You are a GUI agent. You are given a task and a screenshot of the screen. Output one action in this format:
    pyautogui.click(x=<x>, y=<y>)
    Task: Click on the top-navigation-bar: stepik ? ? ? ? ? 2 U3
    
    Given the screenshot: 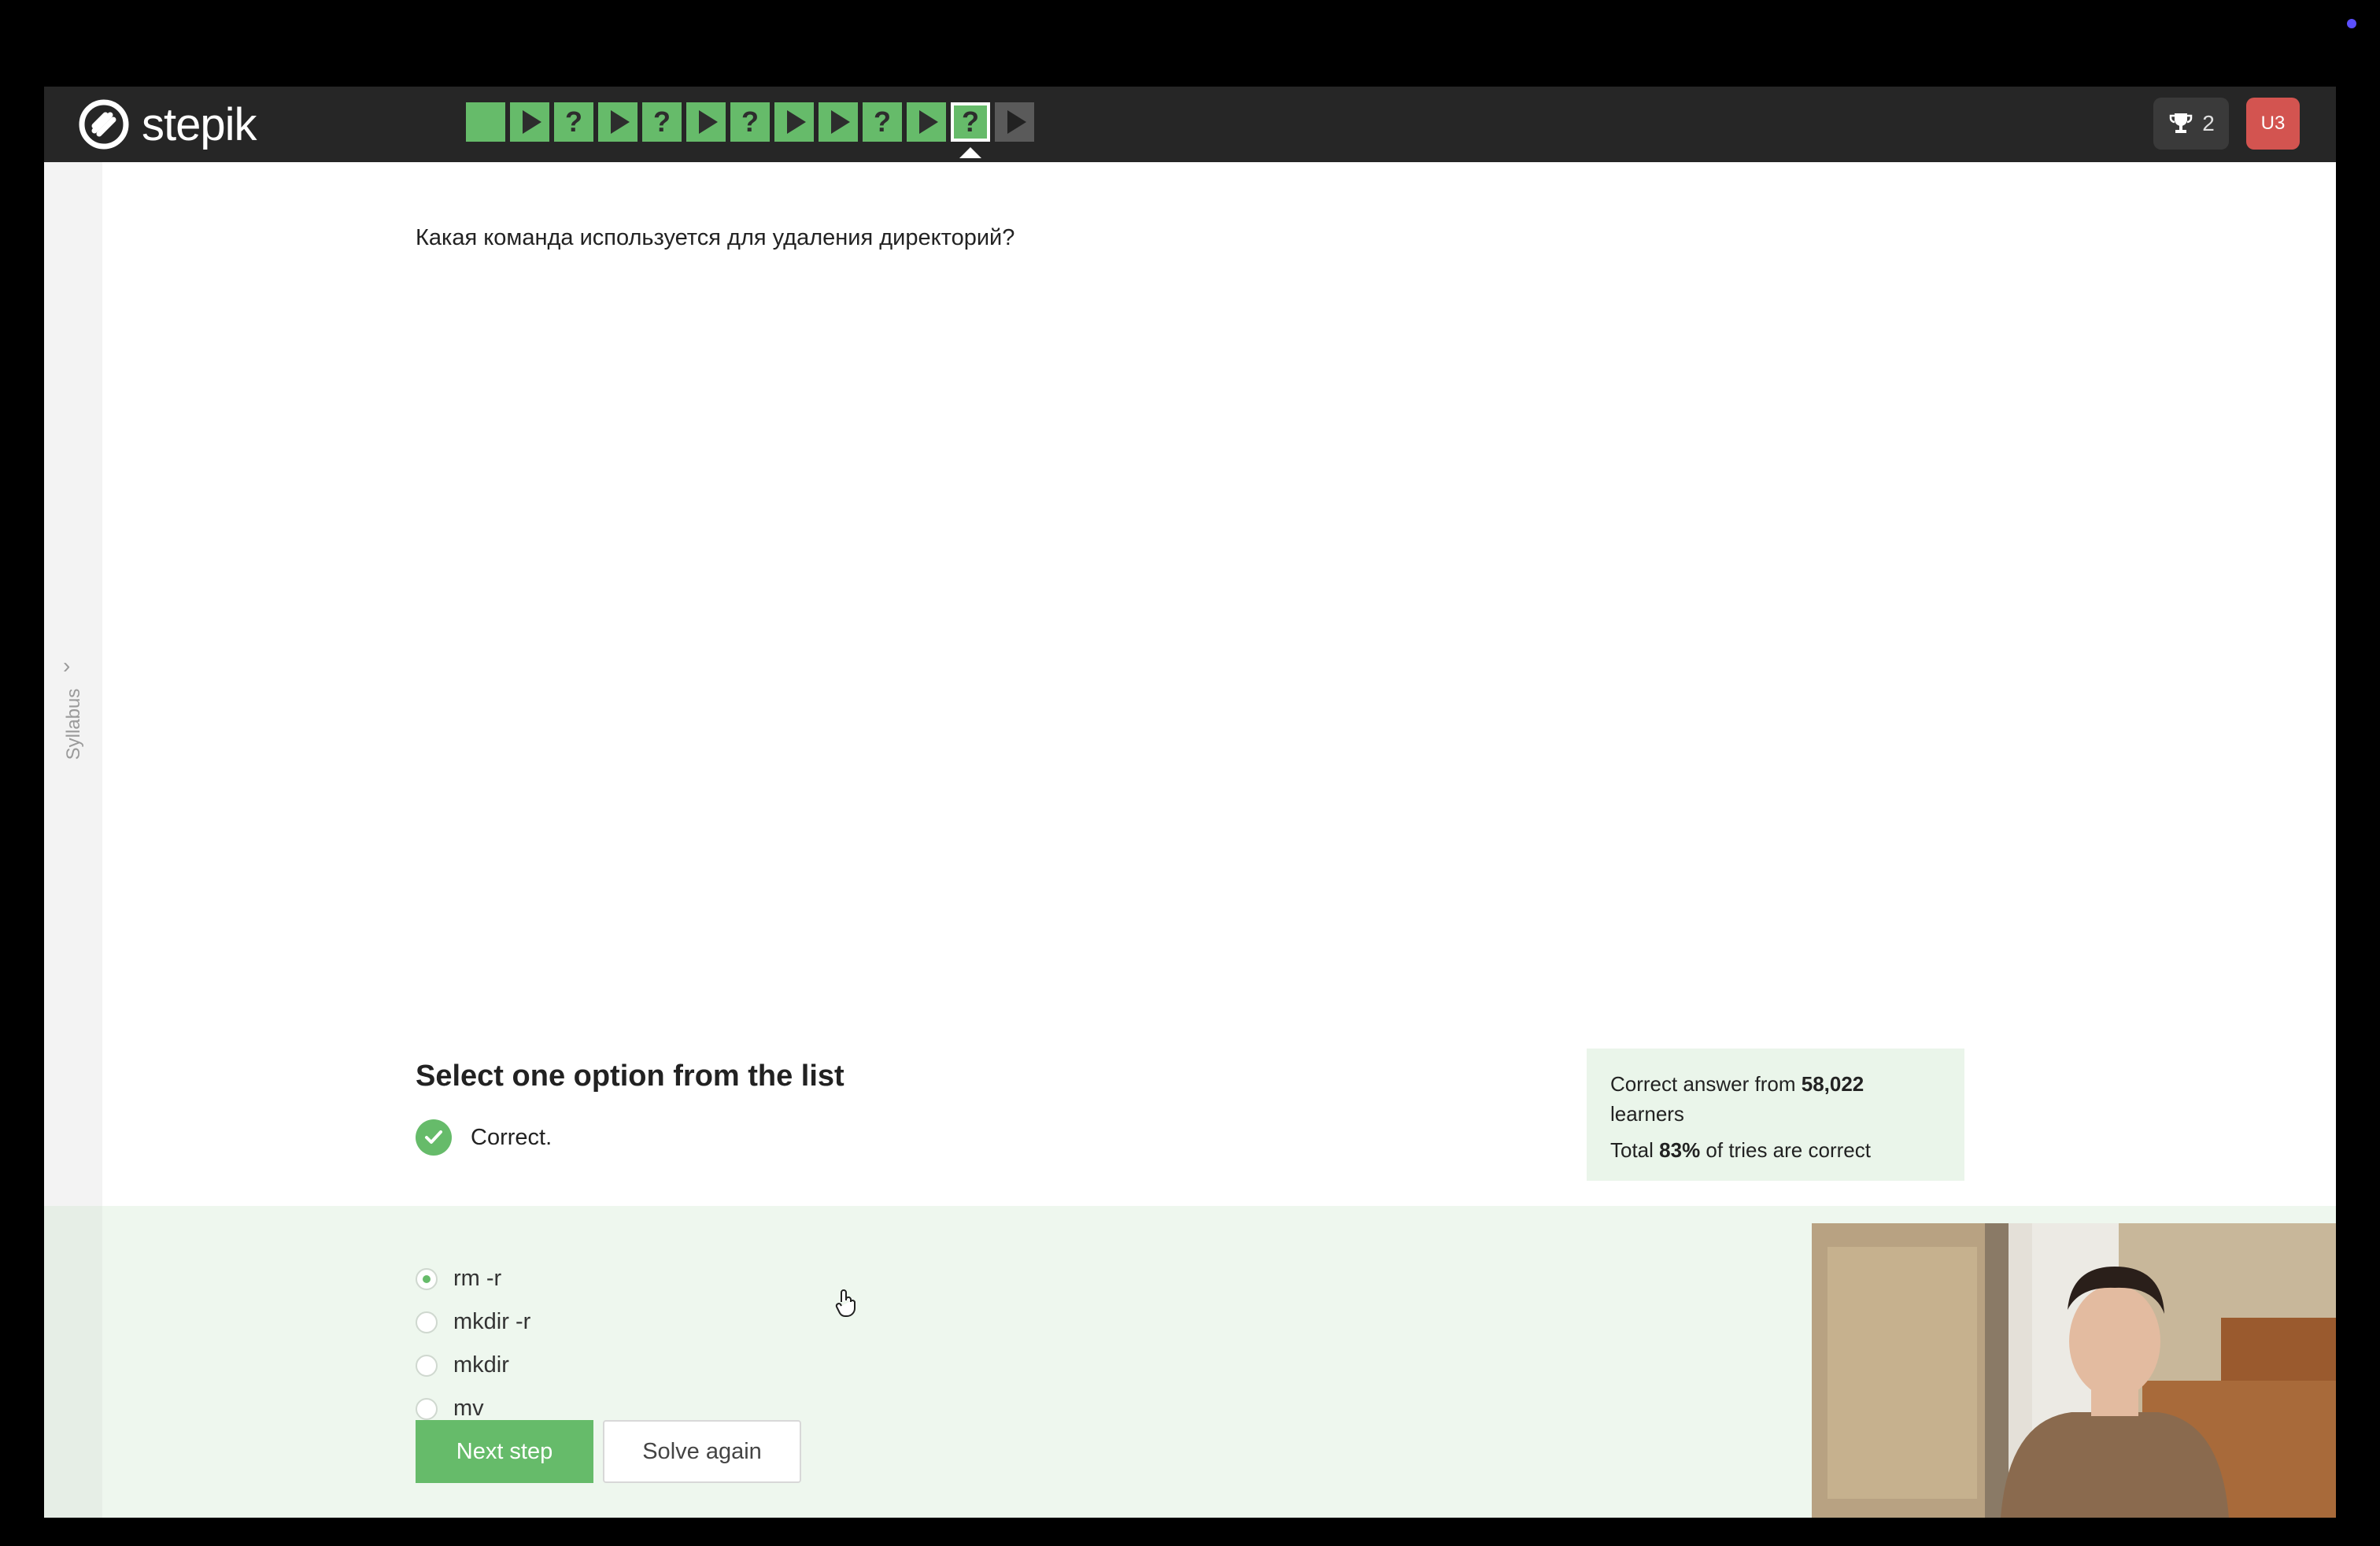 What is the action you would take?
    pyautogui.click(x=1190, y=125)
    